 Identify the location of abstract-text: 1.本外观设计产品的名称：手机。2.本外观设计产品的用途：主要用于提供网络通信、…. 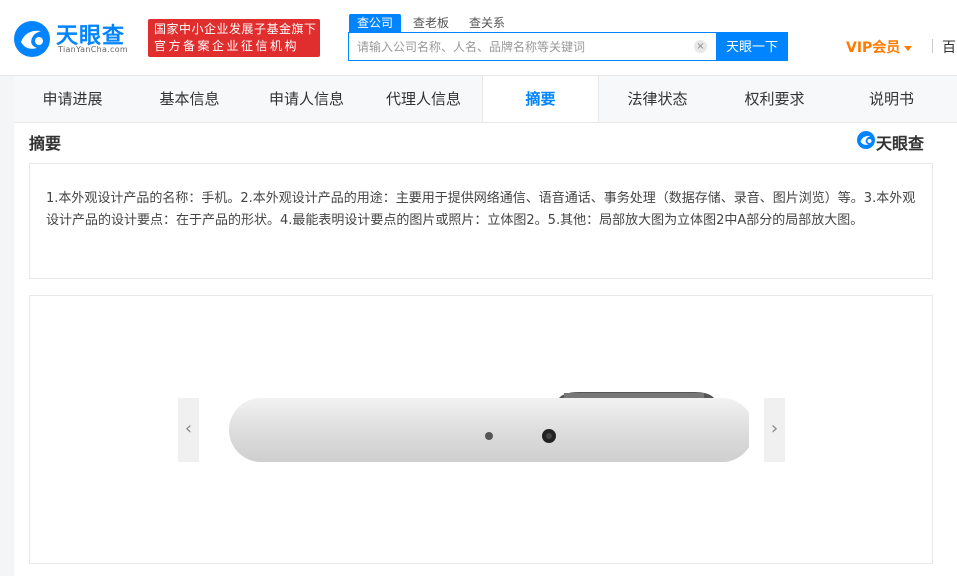
(481, 209).